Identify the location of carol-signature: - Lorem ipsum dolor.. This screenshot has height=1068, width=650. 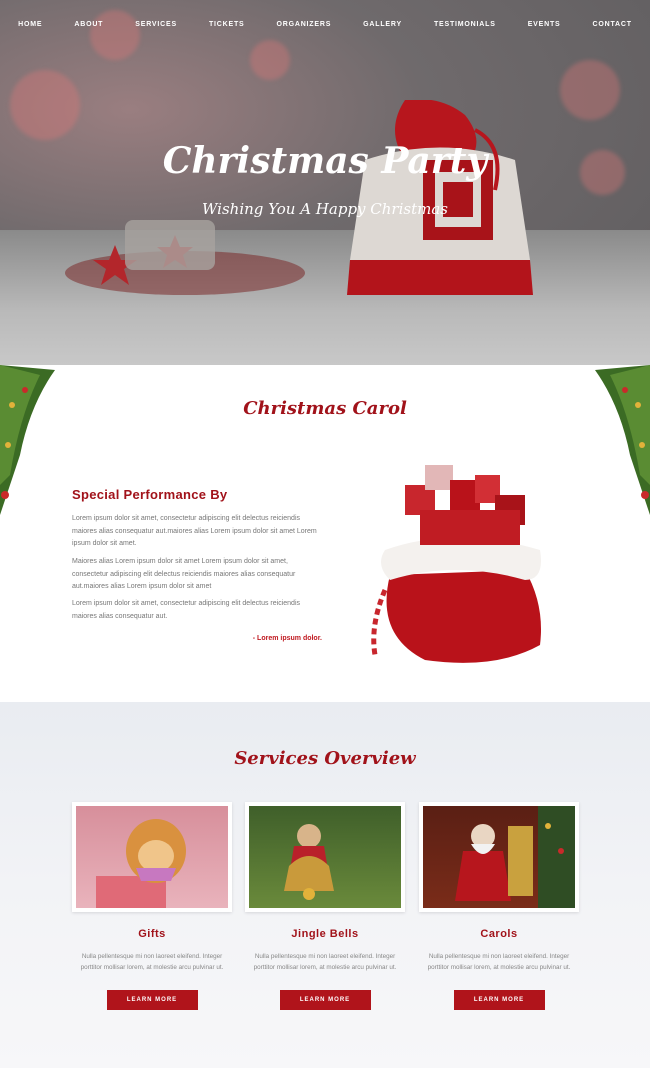
(287, 638).